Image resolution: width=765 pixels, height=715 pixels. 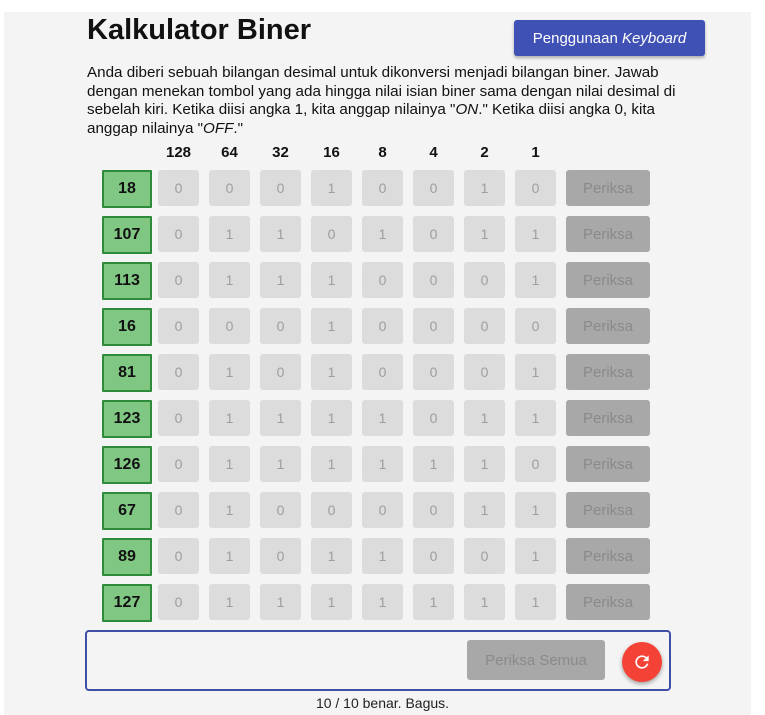 I want to click on exercise-row: 113 0 1 1 1 0 0 0 1 Periksa, so click(x=382, y=281).